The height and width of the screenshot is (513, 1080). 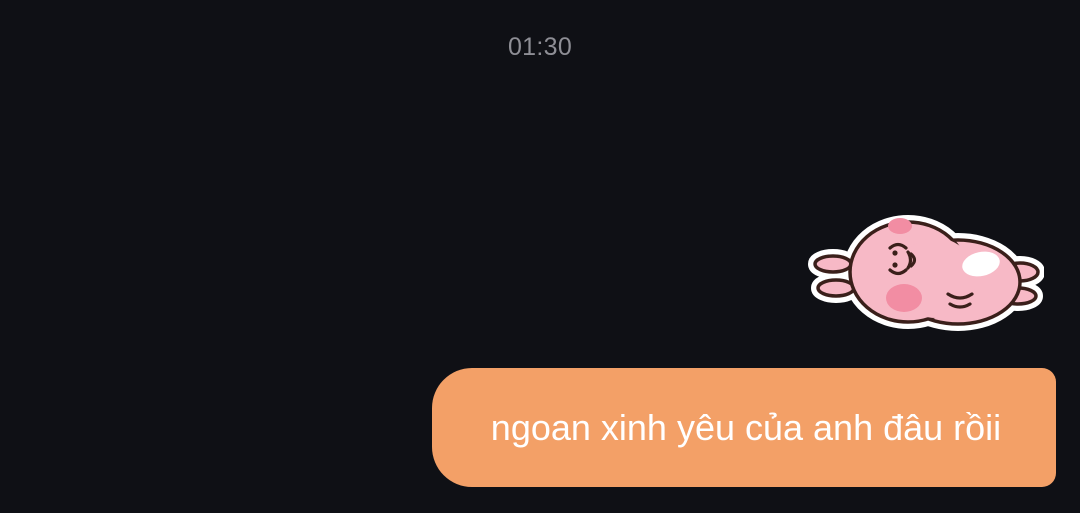 I want to click on outgoing-message-bubble: ngoan xinh yêu của anh đâu rồii, so click(x=744, y=427).